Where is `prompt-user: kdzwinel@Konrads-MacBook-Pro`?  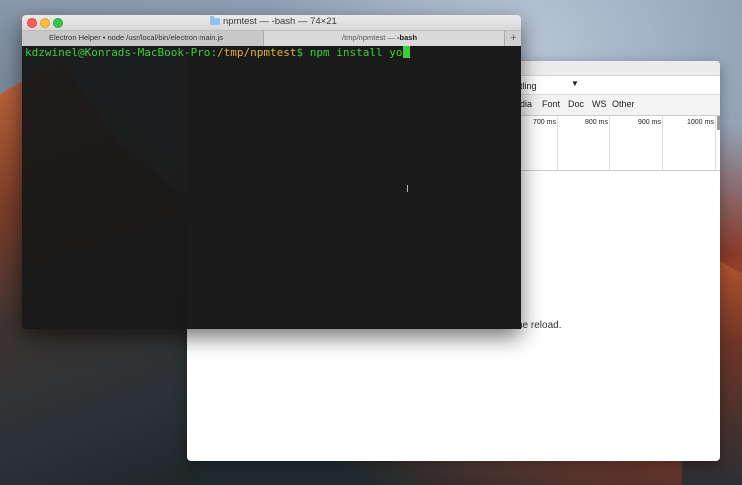
prompt-user: kdzwinel@Konrads-MacBook-Pro is located at coordinates (118, 52).